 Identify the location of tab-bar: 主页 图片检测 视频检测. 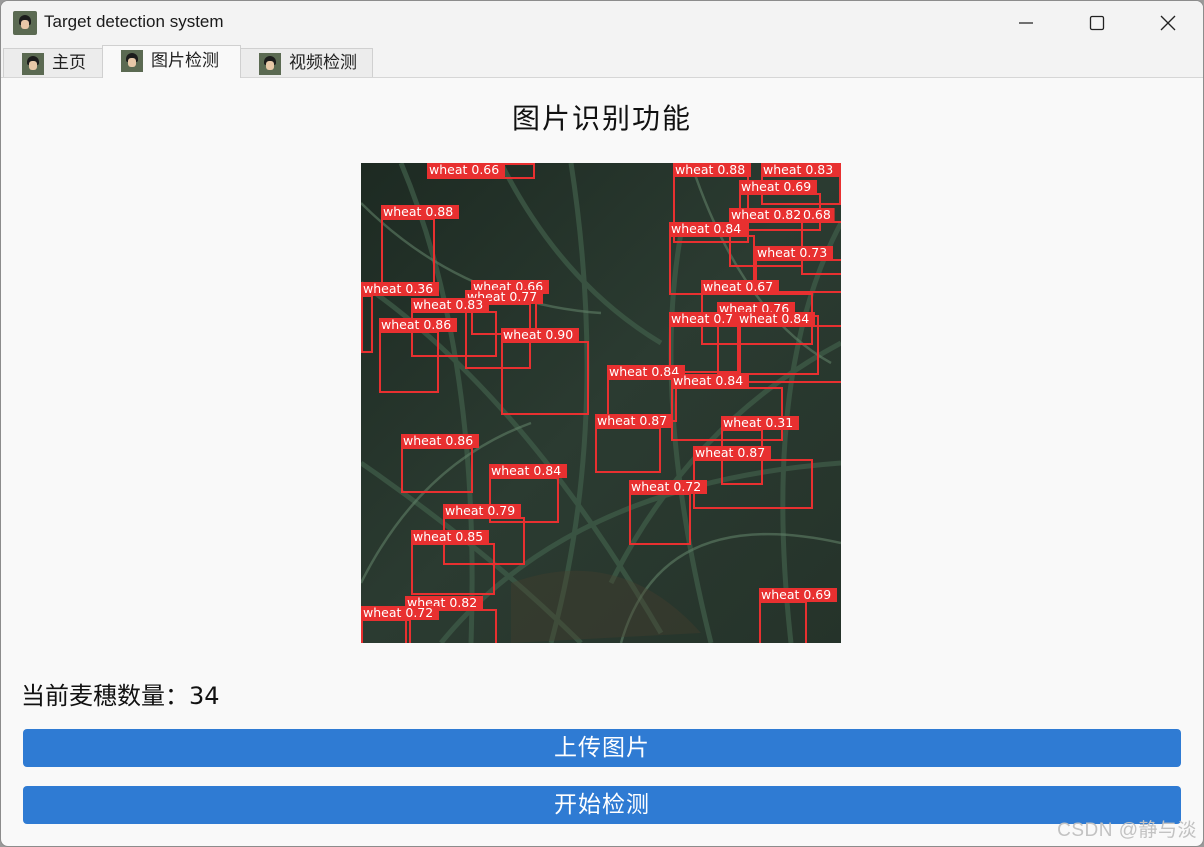
(602, 61).